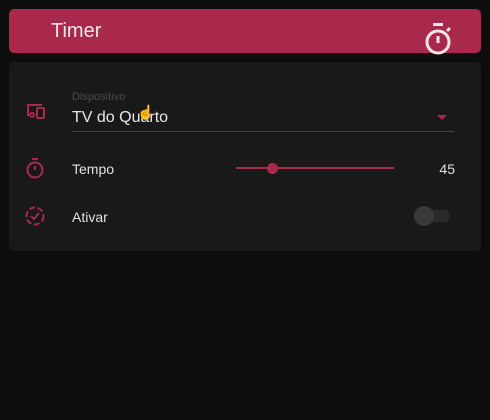 This screenshot has height=420, width=490. What do you see at coordinates (315, 168) in the screenshot?
I see `time-slider` at bounding box center [315, 168].